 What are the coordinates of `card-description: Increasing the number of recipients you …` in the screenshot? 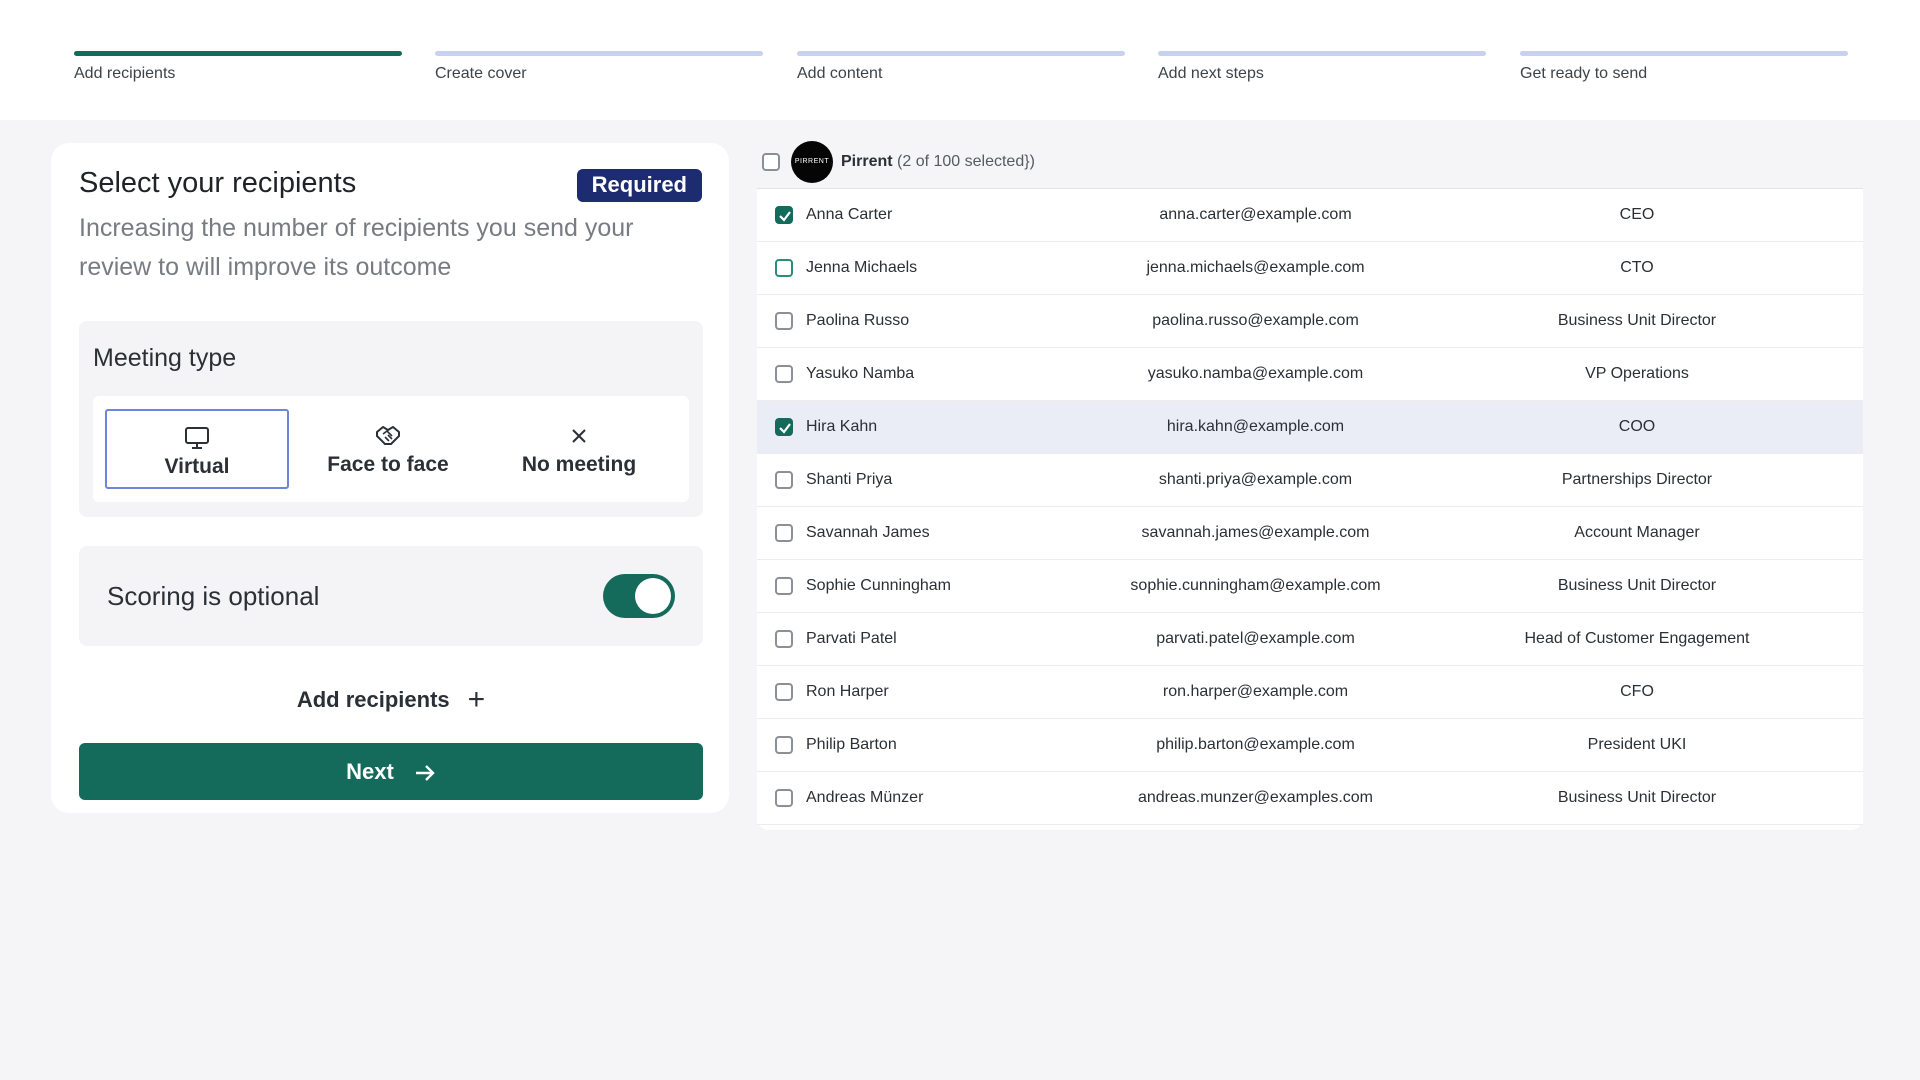 It's located at (356, 247).